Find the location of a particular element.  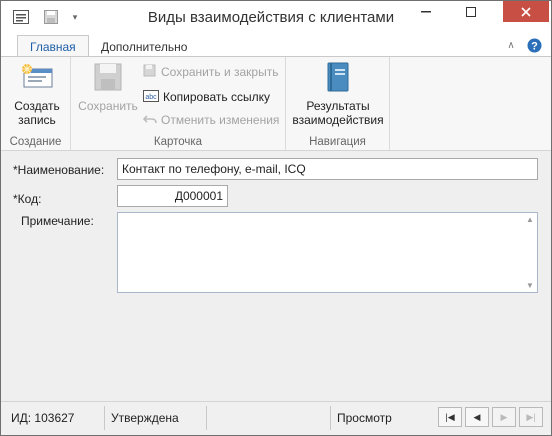

app-menu-icon is located at coordinates (21, 17).